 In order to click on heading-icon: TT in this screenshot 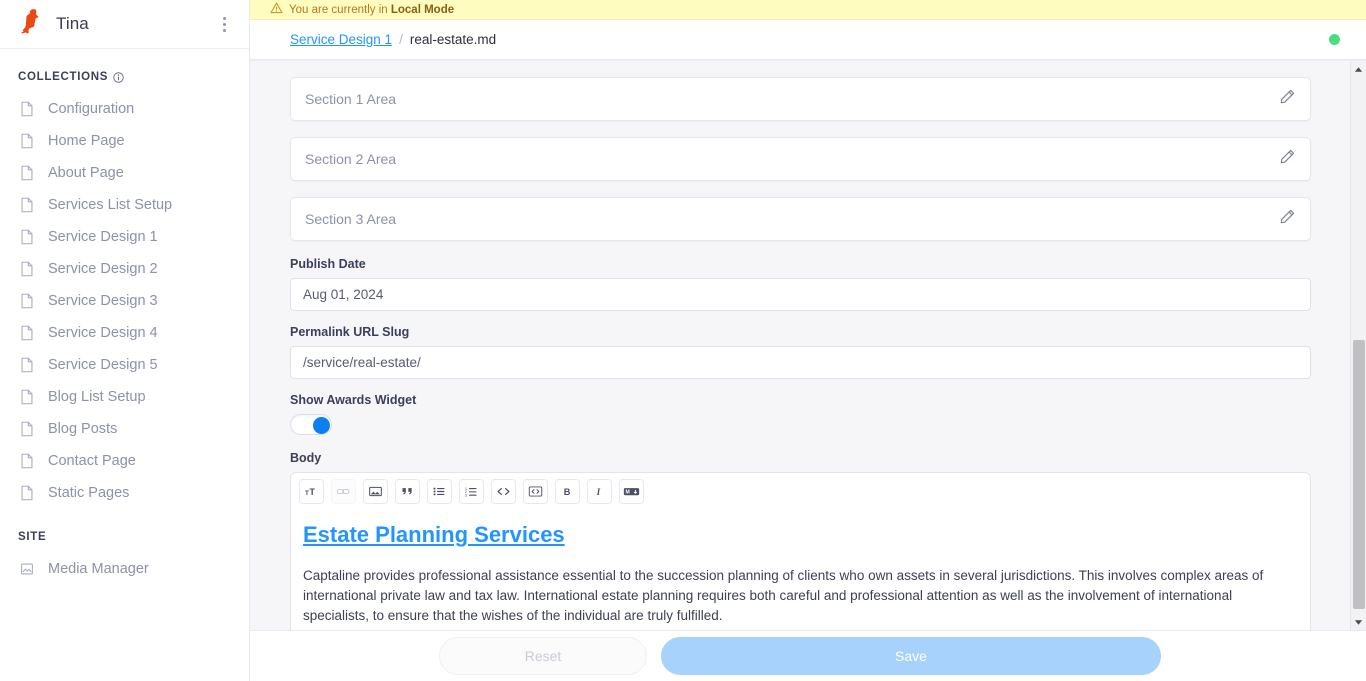, I will do `click(311, 491)`.